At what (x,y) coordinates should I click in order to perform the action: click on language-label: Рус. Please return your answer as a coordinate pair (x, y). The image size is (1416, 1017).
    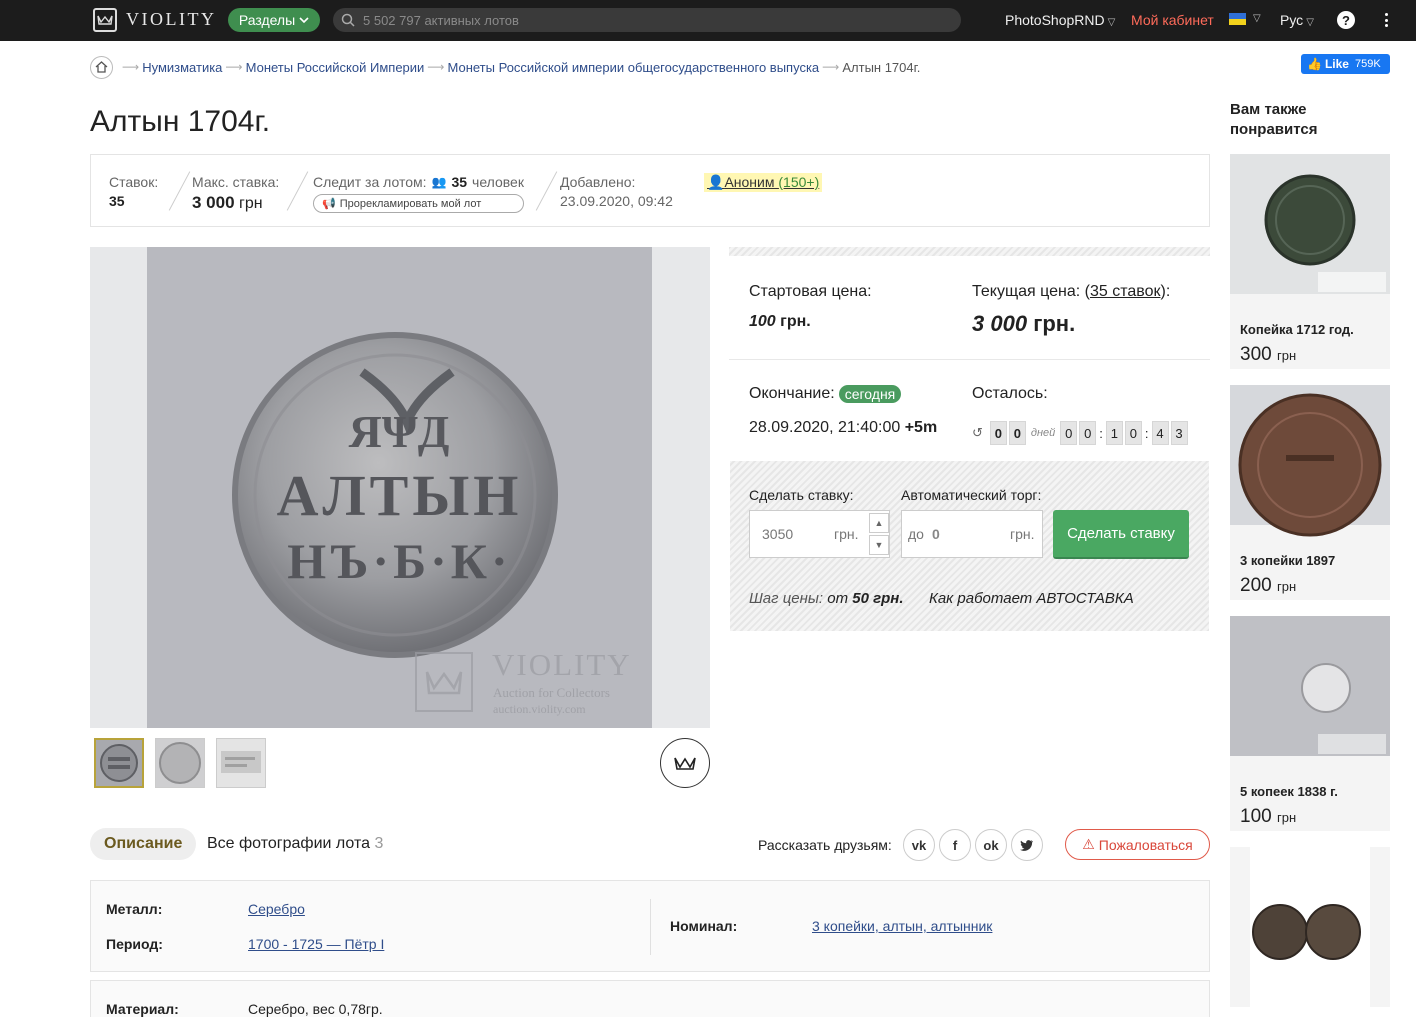
    Looking at the image, I should click on (1292, 20).